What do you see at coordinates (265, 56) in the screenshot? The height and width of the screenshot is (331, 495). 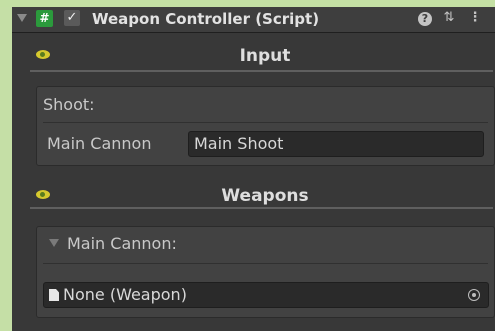 I see `input-section-title: Input` at bounding box center [265, 56].